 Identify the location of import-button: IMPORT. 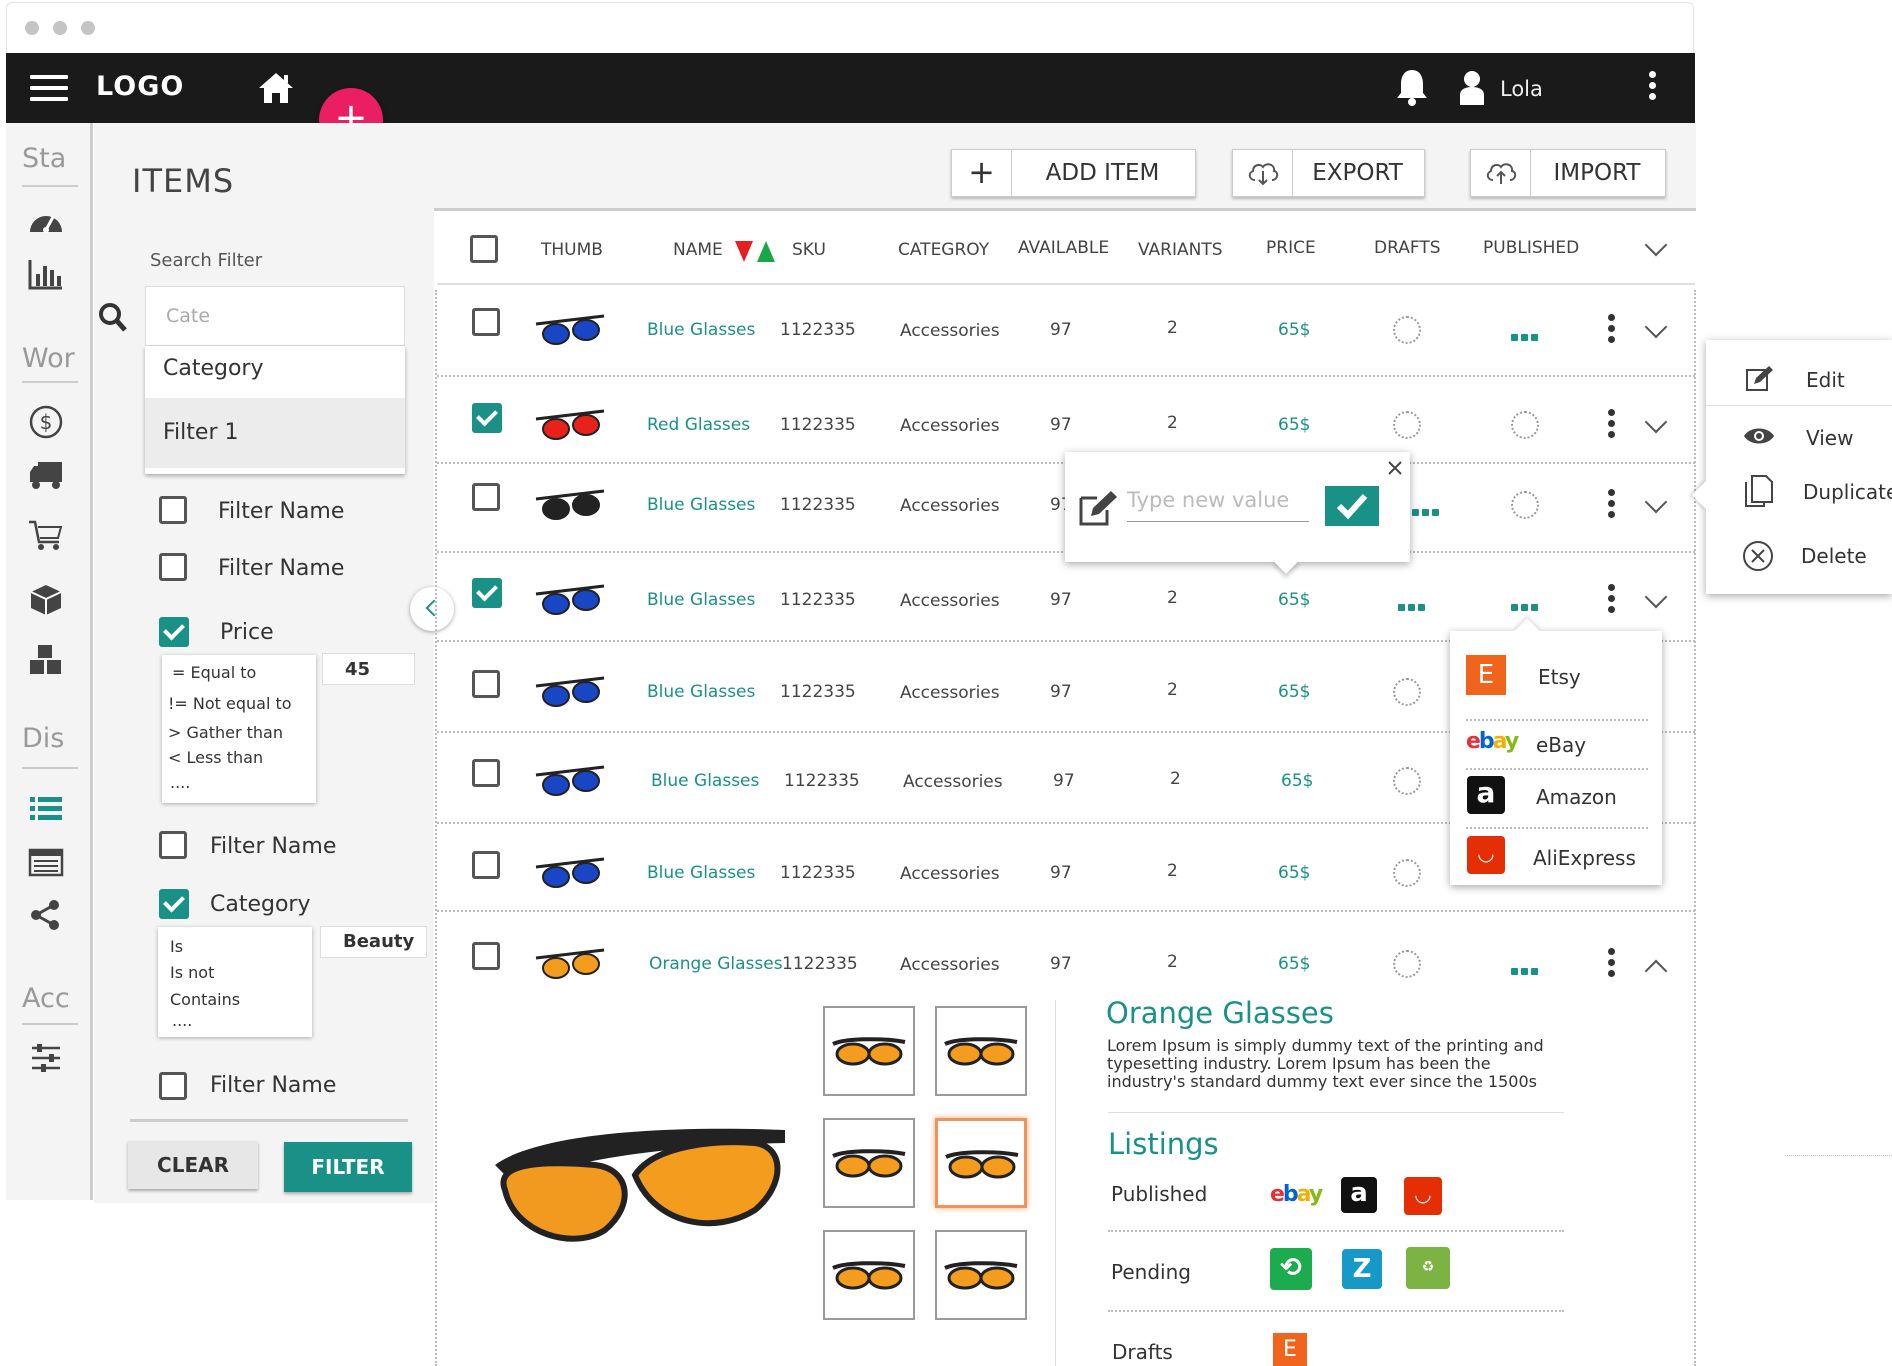
(1568, 173).